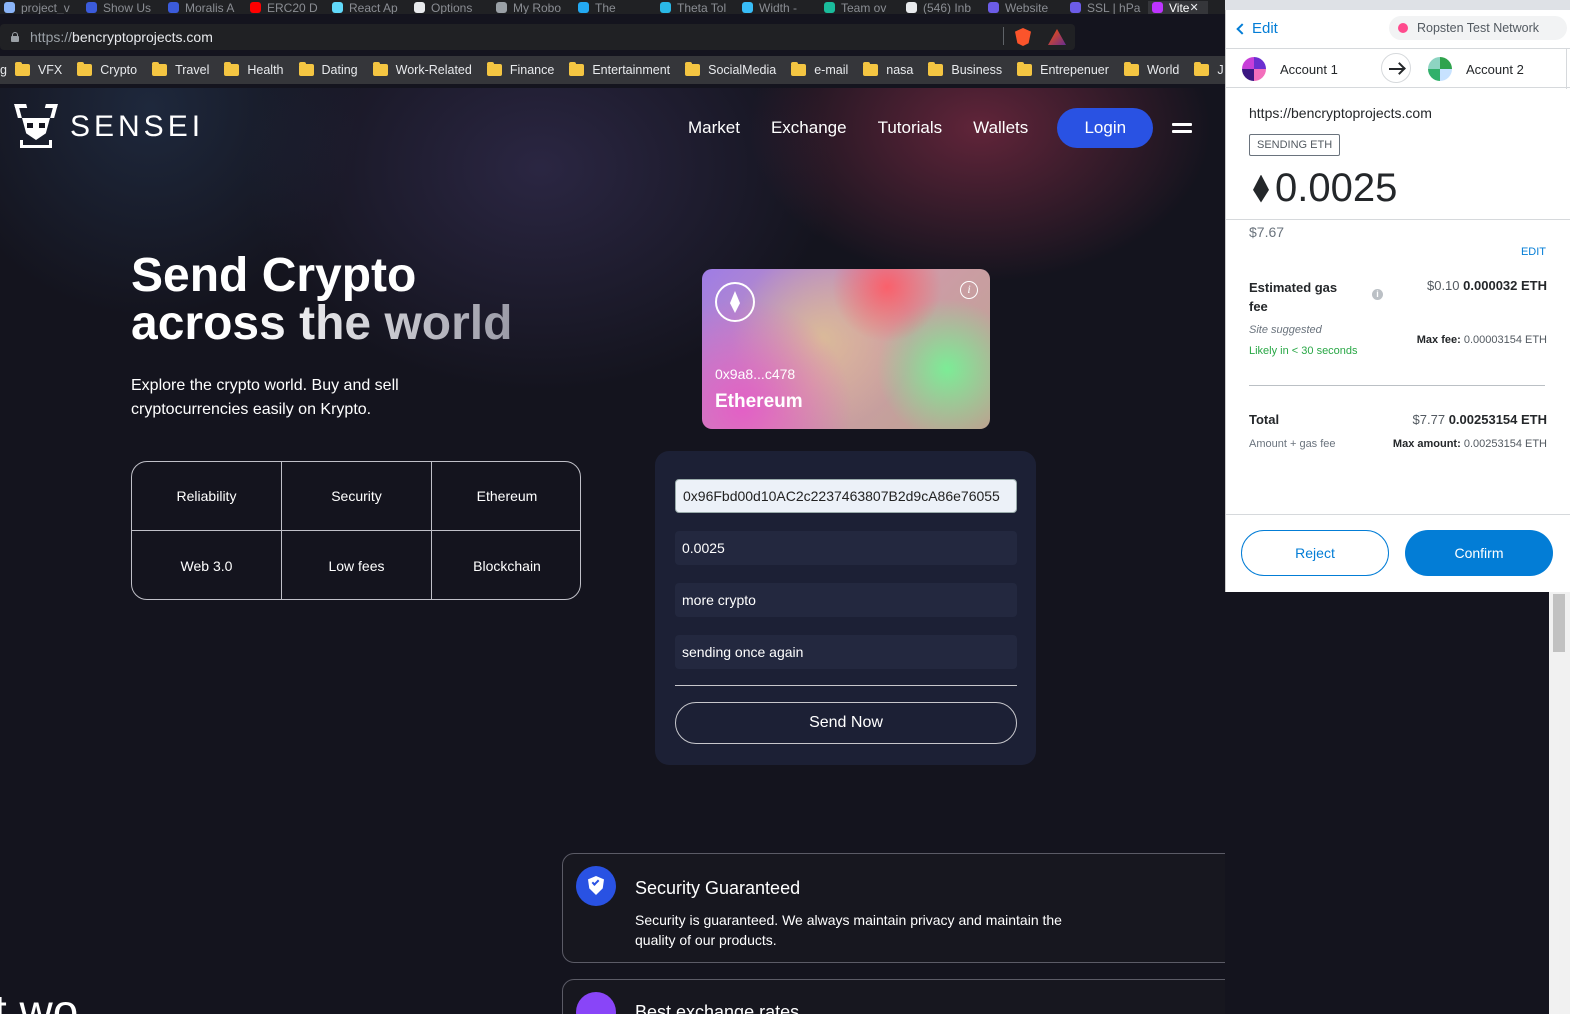  I want to click on total-value: $7.77 0.00253154 ETH, so click(1480, 419).